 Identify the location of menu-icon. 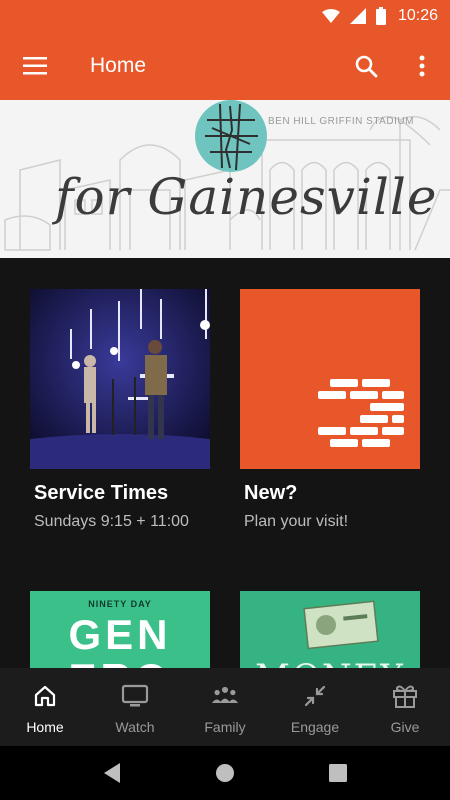
(35, 66).